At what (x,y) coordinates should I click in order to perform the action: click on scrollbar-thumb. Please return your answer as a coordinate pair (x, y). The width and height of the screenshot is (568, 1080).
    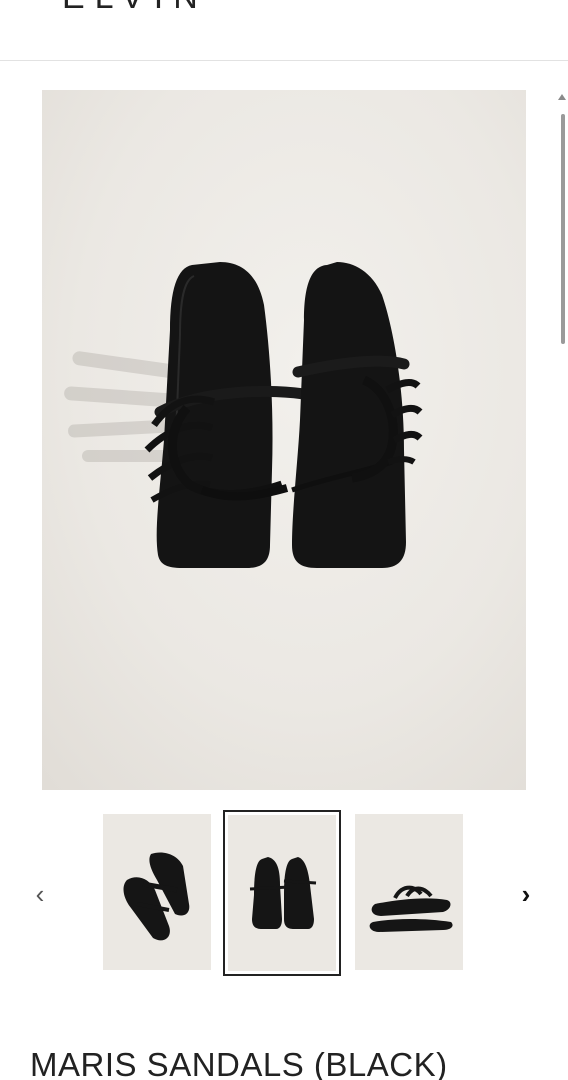
    Looking at the image, I should click on (563, 229).